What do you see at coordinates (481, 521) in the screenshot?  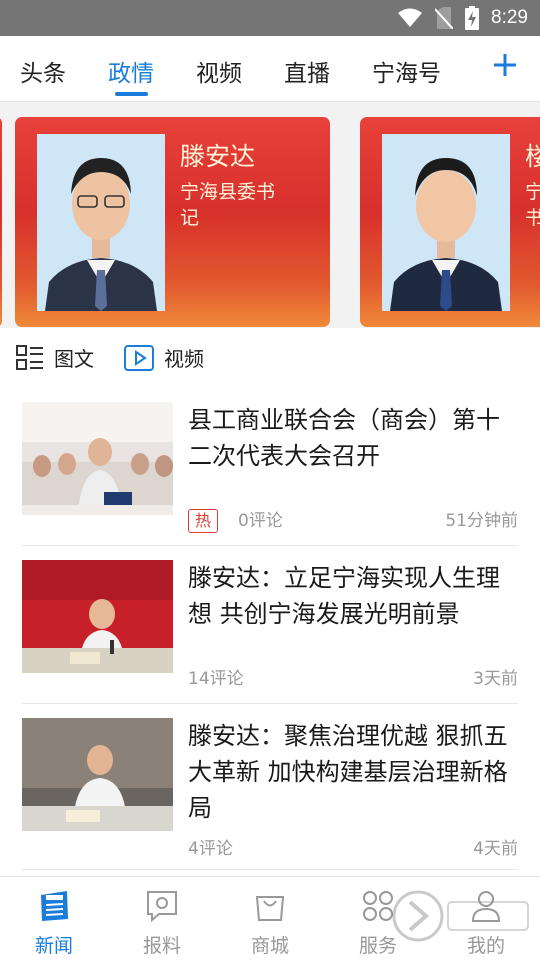 I see `publish-time: 51分钟前` at bounding box center [481, 521].